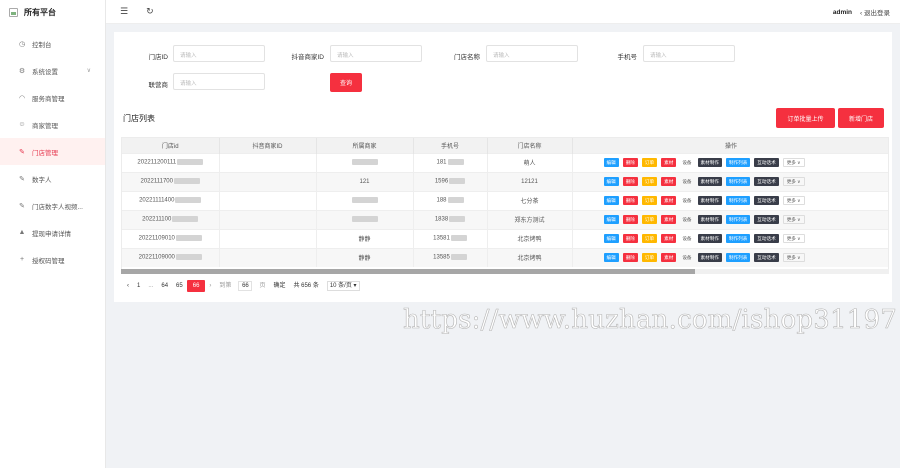 Image resolution: width=900 pixels, height=468 pixels. I want to click on horizontal-scrollbar, so click(505, 271).